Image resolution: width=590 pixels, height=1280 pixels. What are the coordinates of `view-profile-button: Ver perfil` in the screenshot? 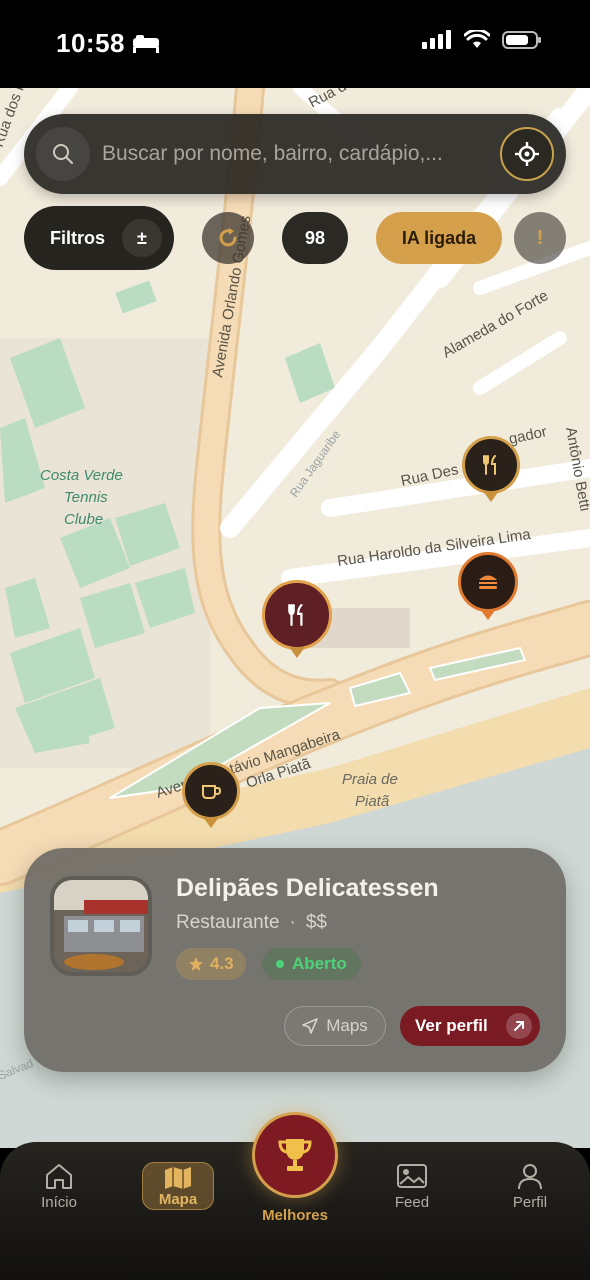 It's located at (470, 1026).